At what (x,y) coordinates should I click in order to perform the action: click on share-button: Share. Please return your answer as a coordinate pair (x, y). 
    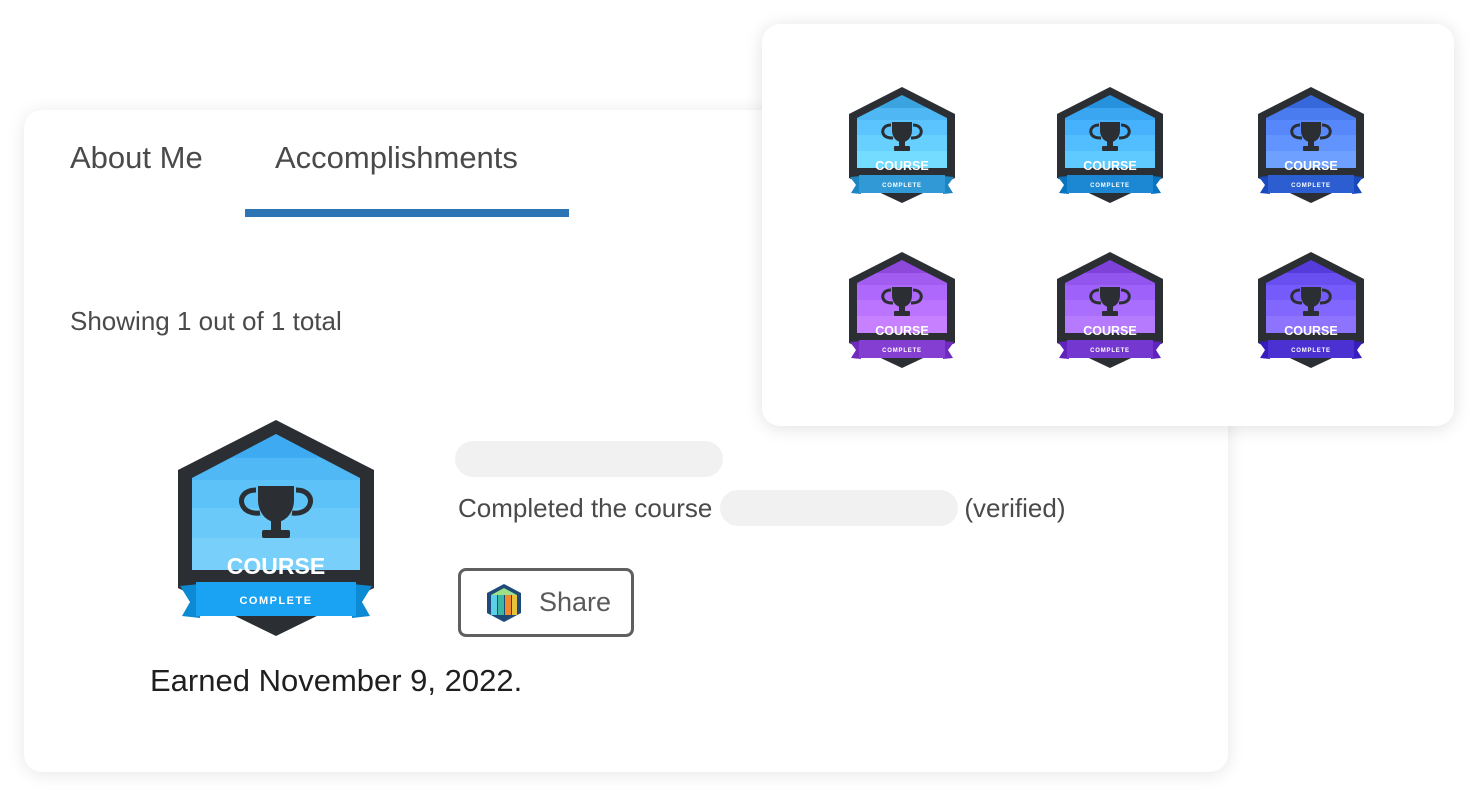
    Looking at the image, I should click on (546, 602).